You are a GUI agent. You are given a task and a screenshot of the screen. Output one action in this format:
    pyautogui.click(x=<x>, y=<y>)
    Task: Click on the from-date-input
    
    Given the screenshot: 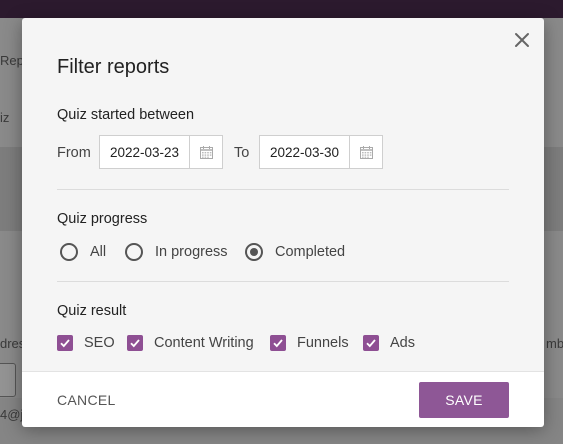 What is the action you would take?
    pyautogui.click(x=144, y=152)
    